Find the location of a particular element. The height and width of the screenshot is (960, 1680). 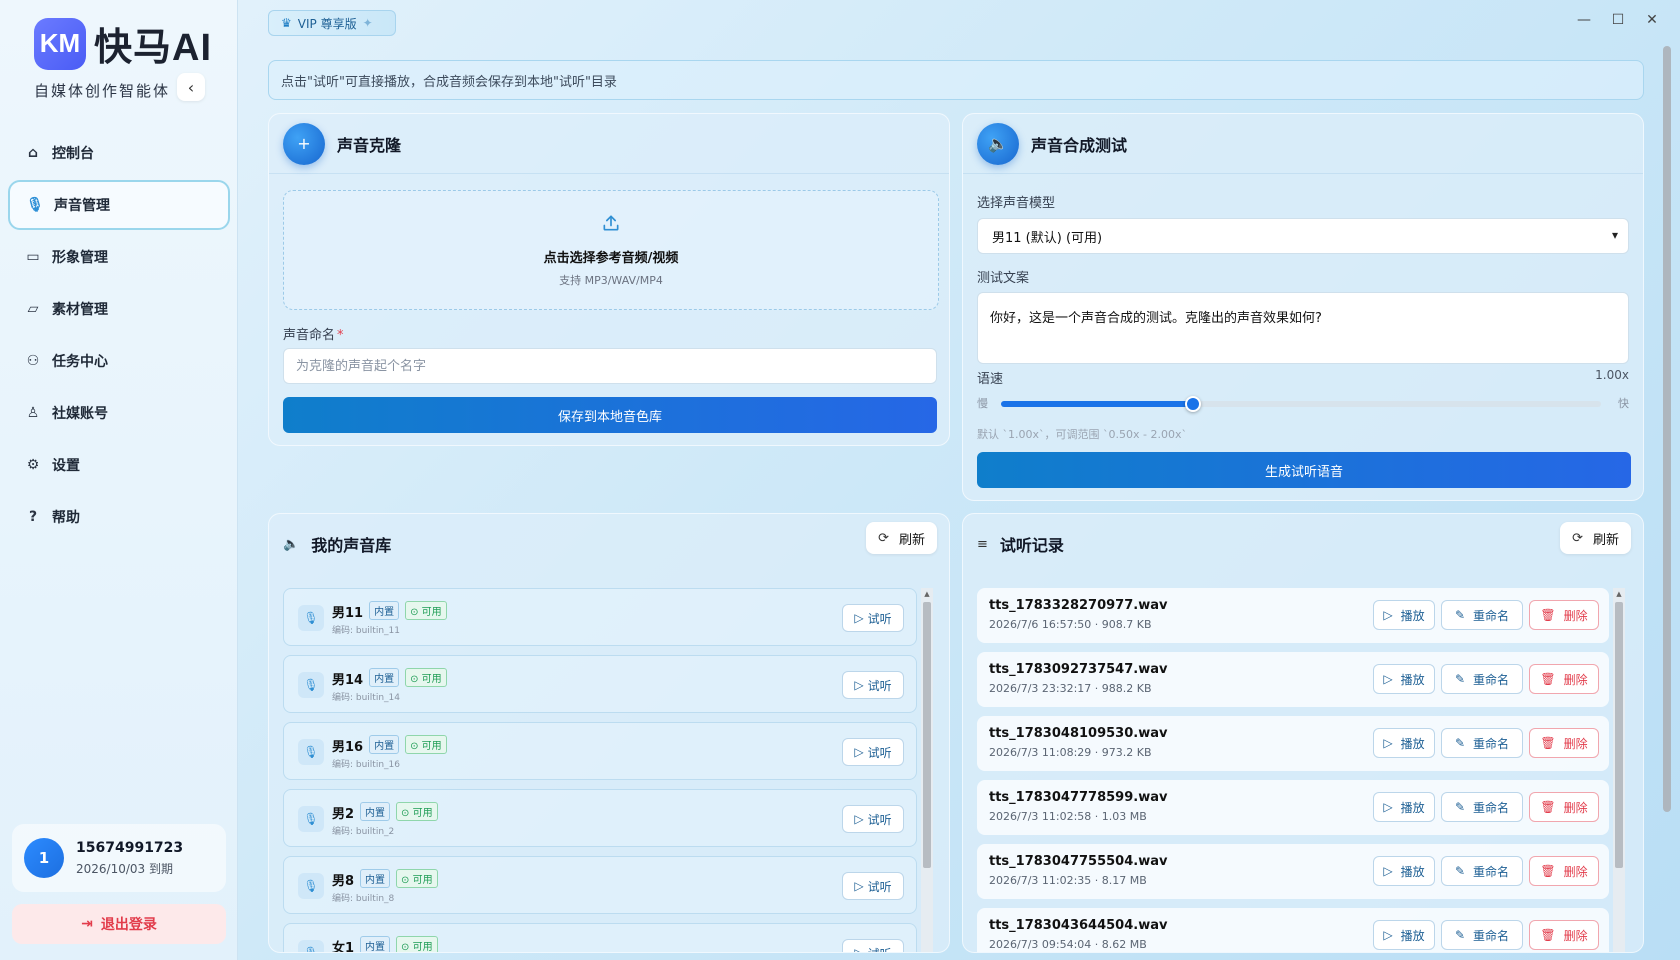

voice-item-name: 男2 内置 ⊙ 可用 is located at coordinates (385, 812).